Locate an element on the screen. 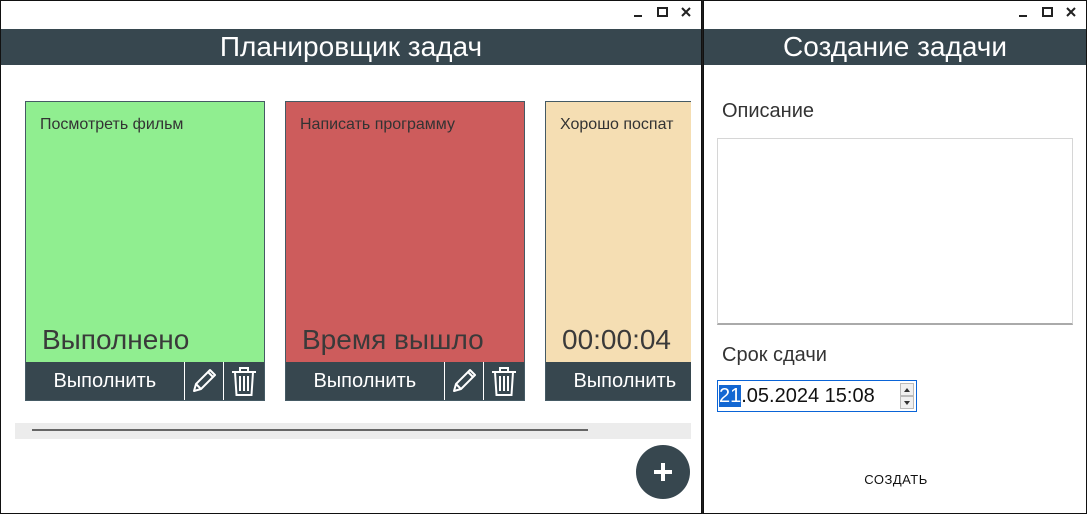 The height and width of the screenshot is (514, 1087). spin-up-icon is located at coordinates (907, 389).